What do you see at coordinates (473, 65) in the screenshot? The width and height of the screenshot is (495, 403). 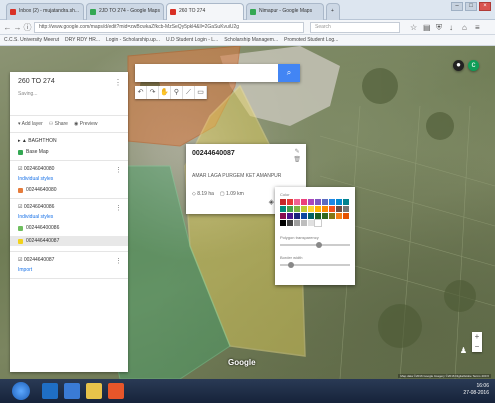 I see `avatar: c` at bounding box center [473, 65].